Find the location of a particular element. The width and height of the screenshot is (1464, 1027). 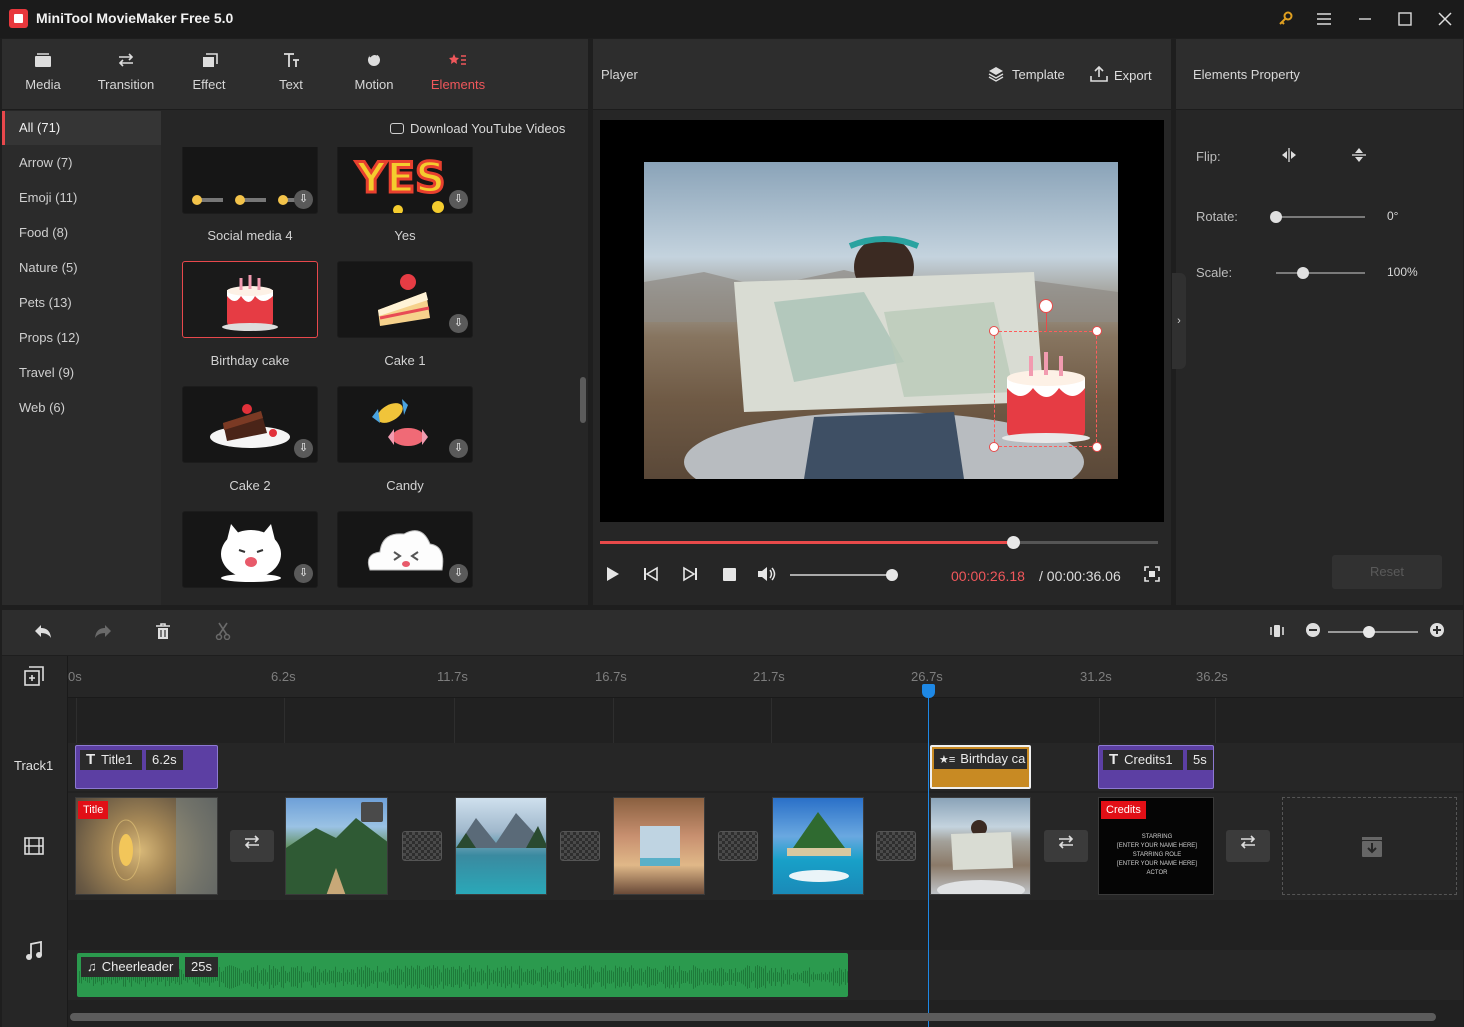

timeline-scrollbar is located at coordinates (753, 1017).